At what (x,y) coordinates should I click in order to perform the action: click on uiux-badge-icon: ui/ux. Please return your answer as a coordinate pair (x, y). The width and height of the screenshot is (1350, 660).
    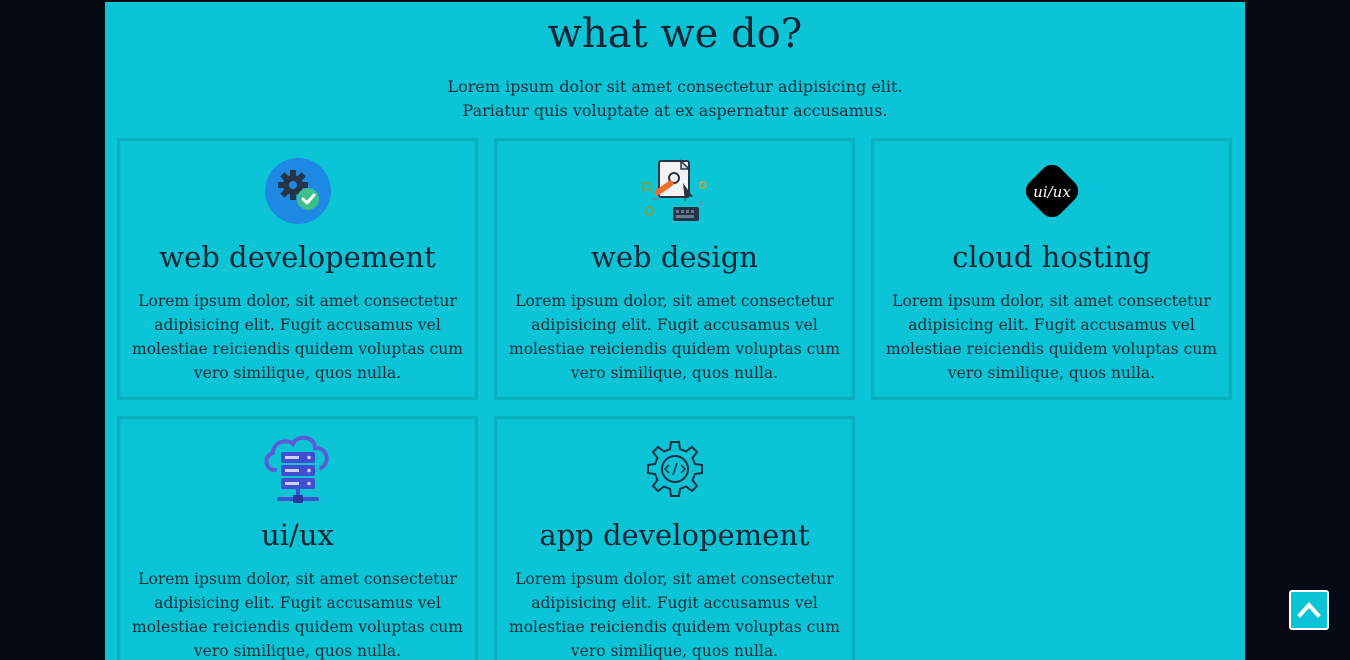
    Looking at the image, I should click on (1052, 191).